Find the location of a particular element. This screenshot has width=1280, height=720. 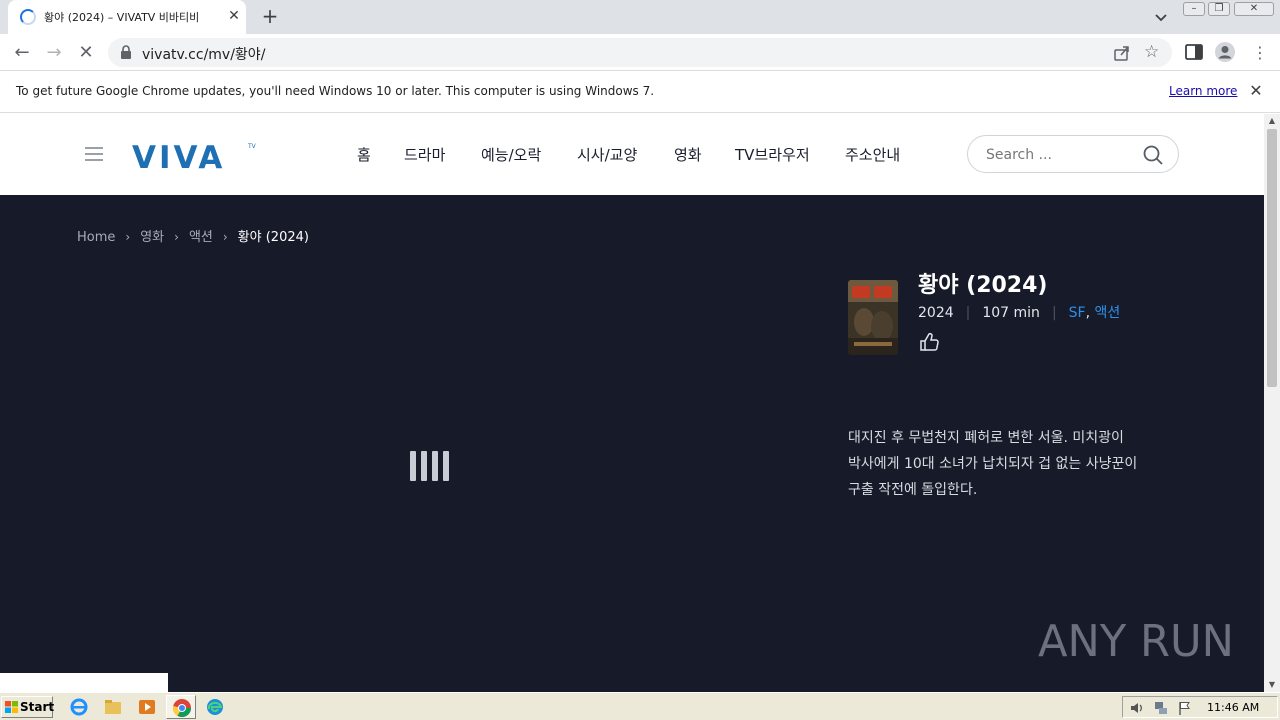

start-button: Start is located at coordinates (28, 707).